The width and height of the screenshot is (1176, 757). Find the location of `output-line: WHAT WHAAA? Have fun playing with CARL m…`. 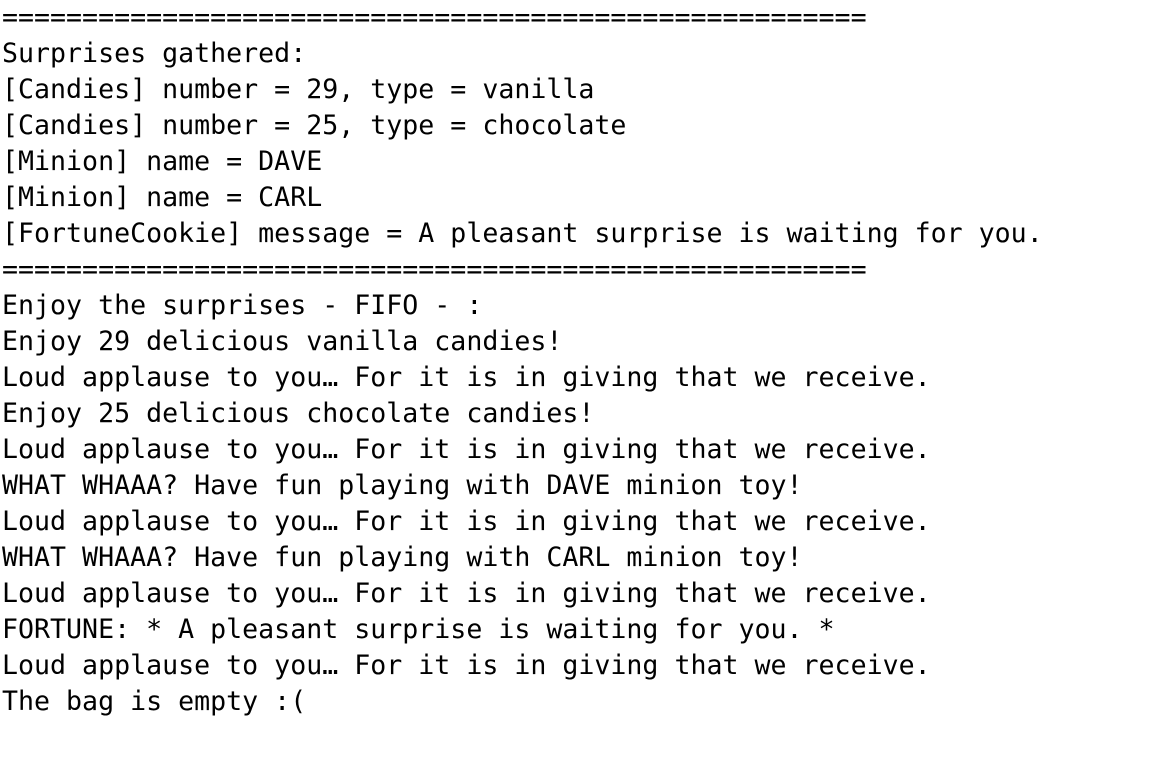

output-line: WHAT WHAAA? Have fun playing with CARL m… is located at coordinates (402, 557).